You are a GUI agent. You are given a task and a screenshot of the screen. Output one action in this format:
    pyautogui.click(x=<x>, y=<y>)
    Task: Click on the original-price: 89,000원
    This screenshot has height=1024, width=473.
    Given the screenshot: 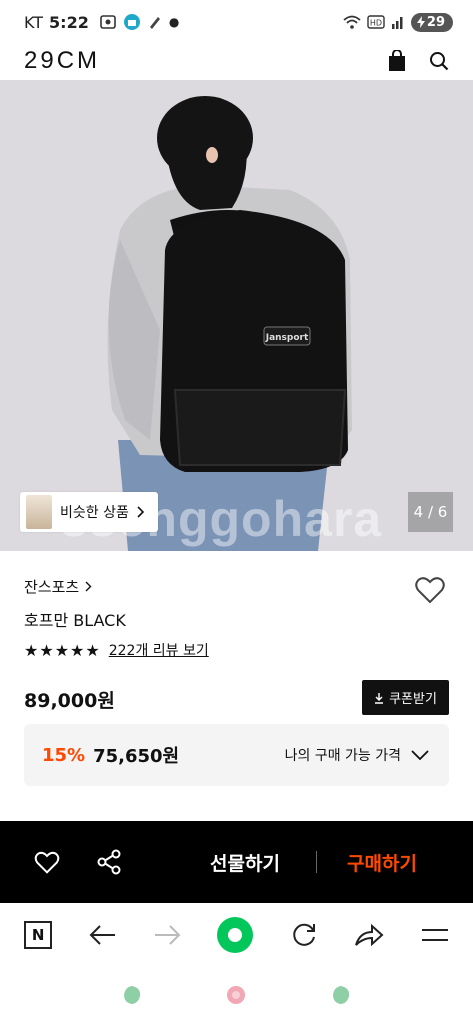 What is the action you would take?
    pyautogui.click(x=69, y=701)
    